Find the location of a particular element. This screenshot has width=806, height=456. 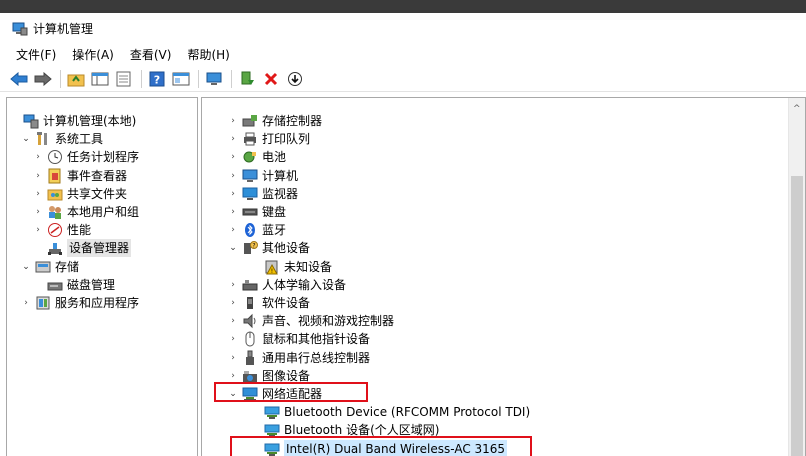

console-tree-item: › 本地用户和组 is located at coordinates (86, 212).